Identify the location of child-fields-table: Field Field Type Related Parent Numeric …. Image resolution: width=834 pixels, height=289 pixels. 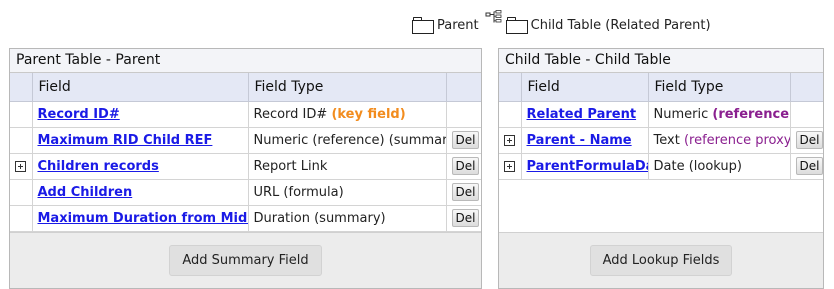
(661, 126).